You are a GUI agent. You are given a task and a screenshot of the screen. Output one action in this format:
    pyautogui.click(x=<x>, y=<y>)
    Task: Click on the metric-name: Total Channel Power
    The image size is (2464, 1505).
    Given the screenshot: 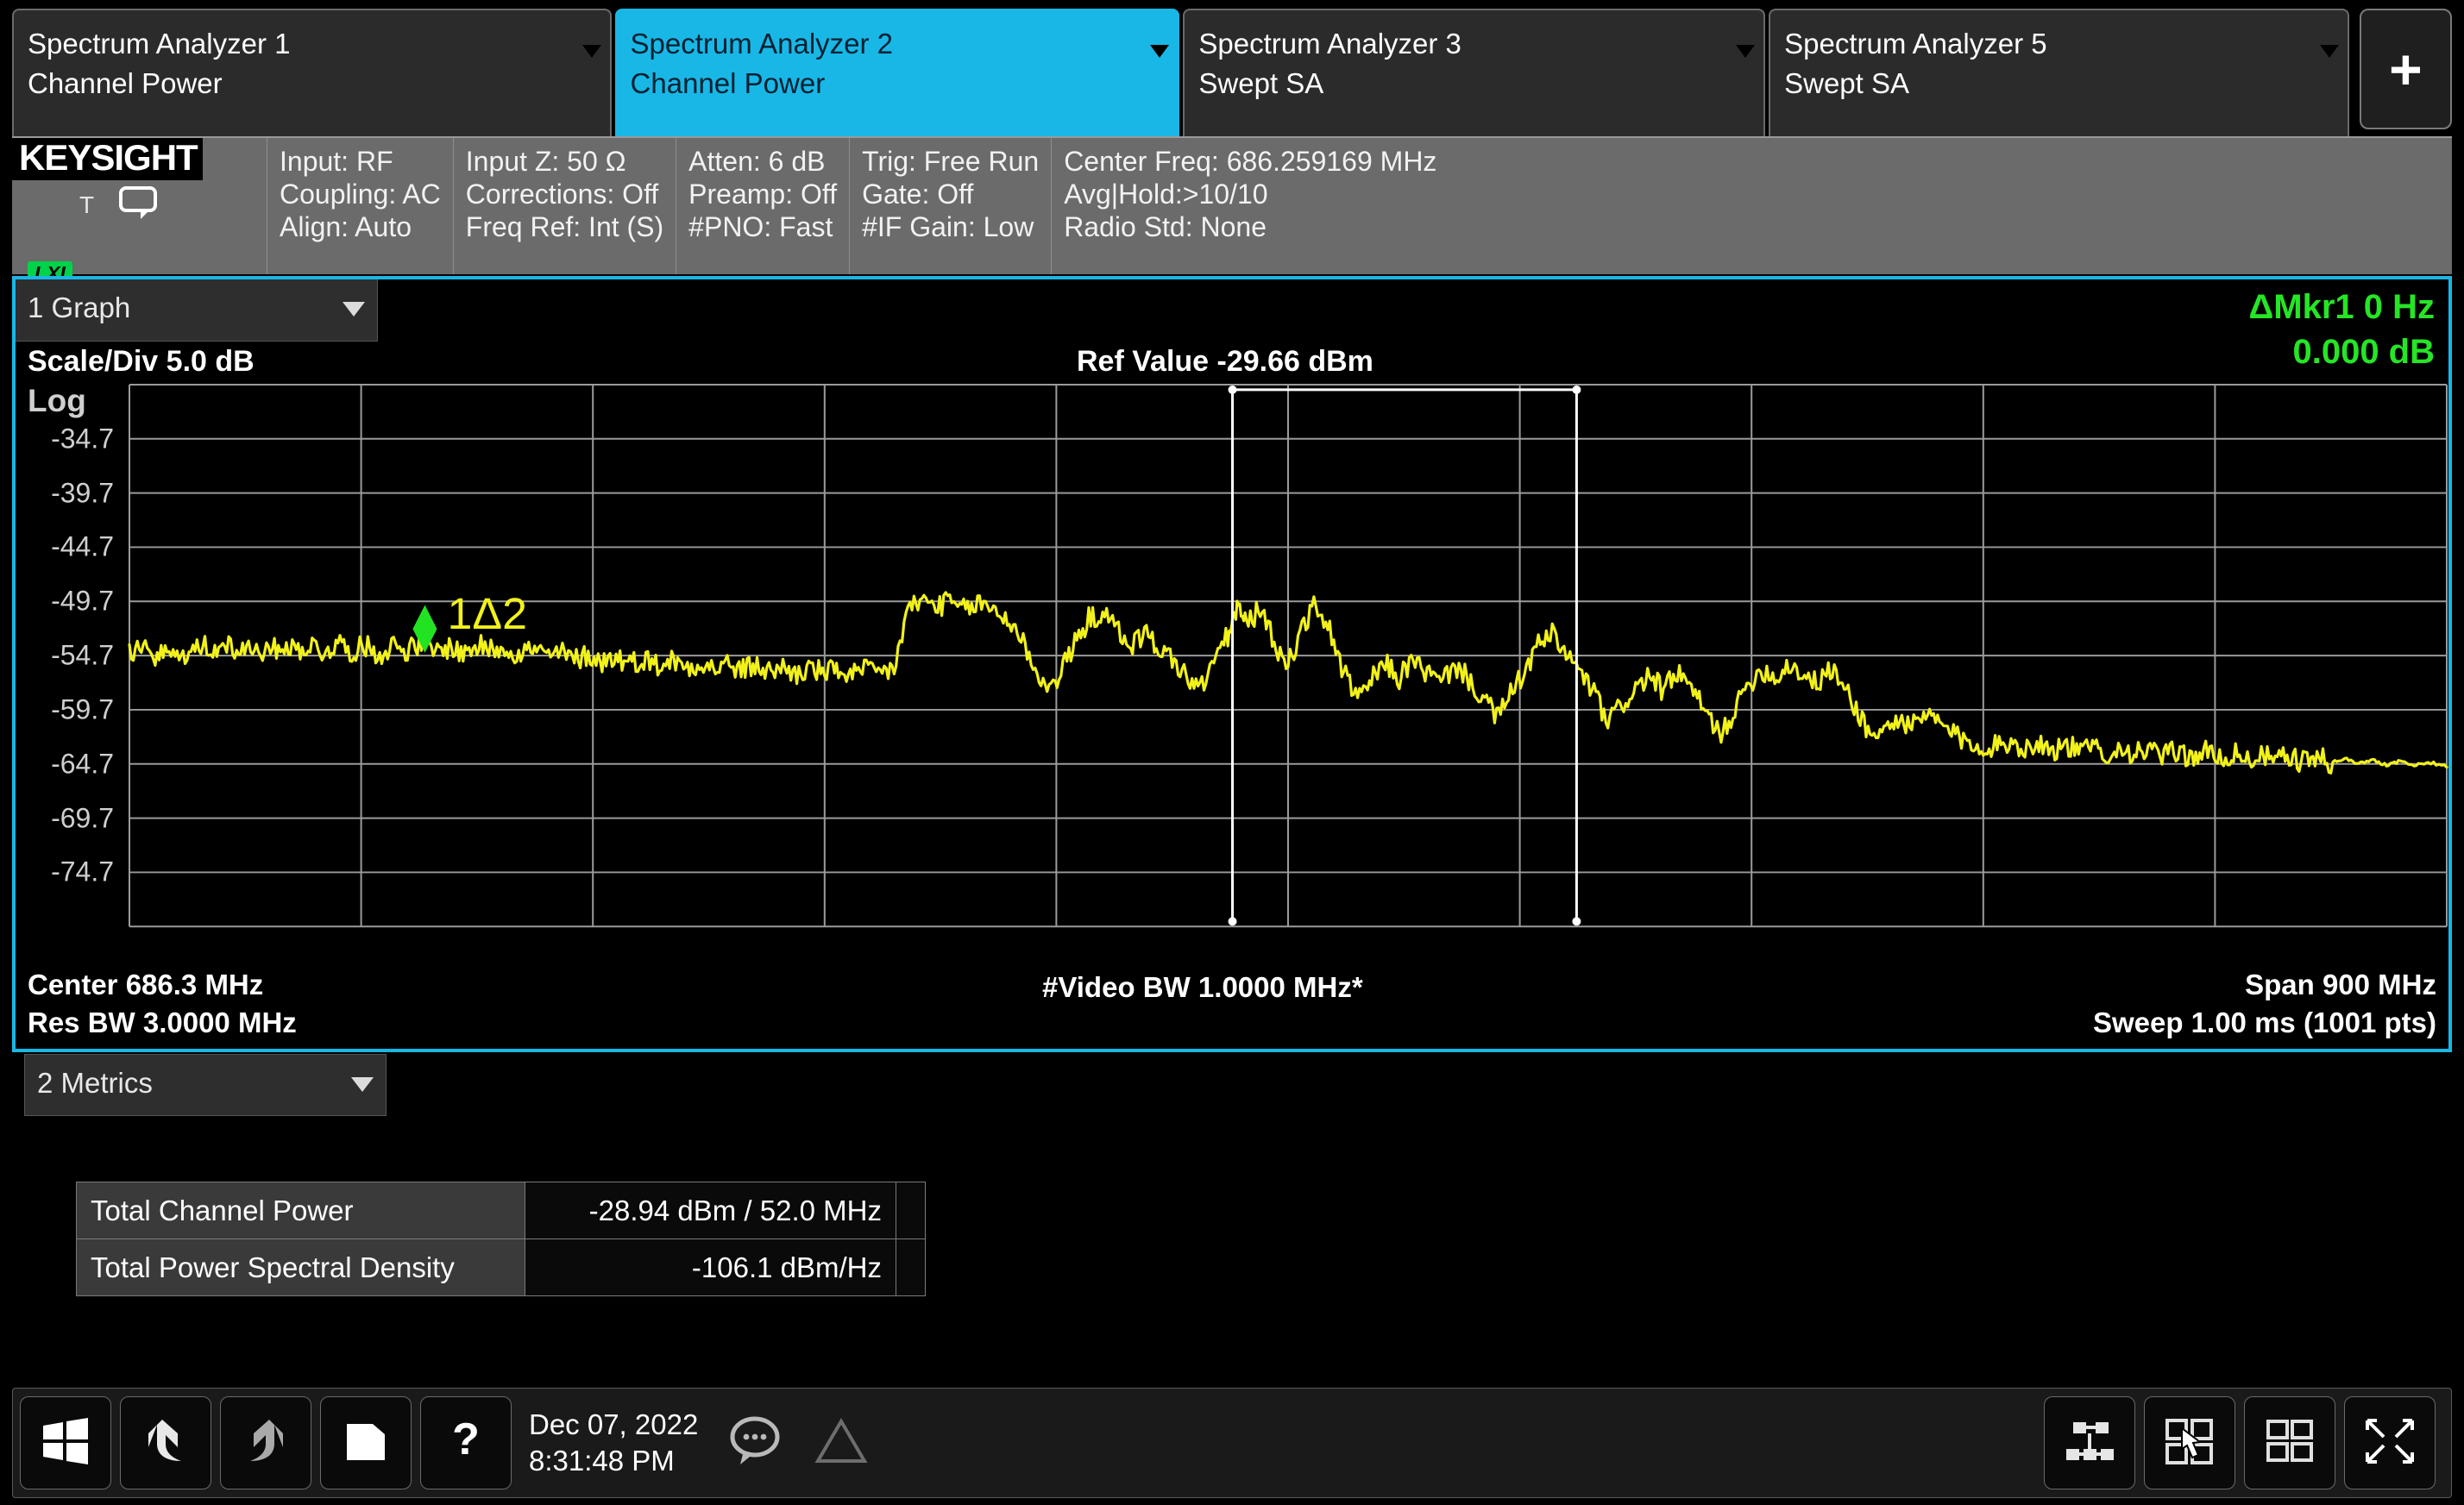 What is the action you would take?
    pyautogui.click(x=300, y=1210)
    